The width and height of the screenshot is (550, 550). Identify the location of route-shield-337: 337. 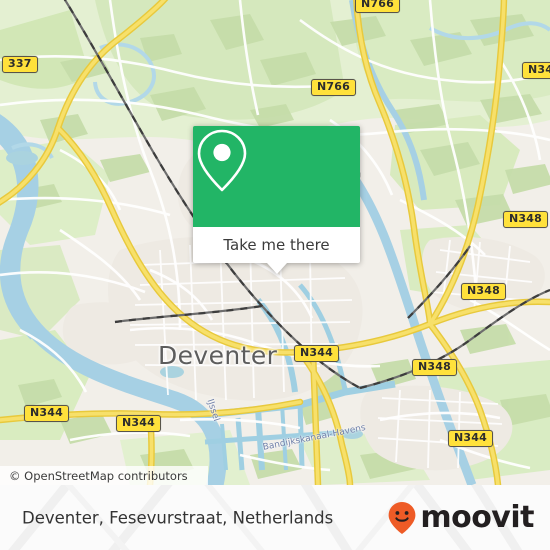
(20, 64).